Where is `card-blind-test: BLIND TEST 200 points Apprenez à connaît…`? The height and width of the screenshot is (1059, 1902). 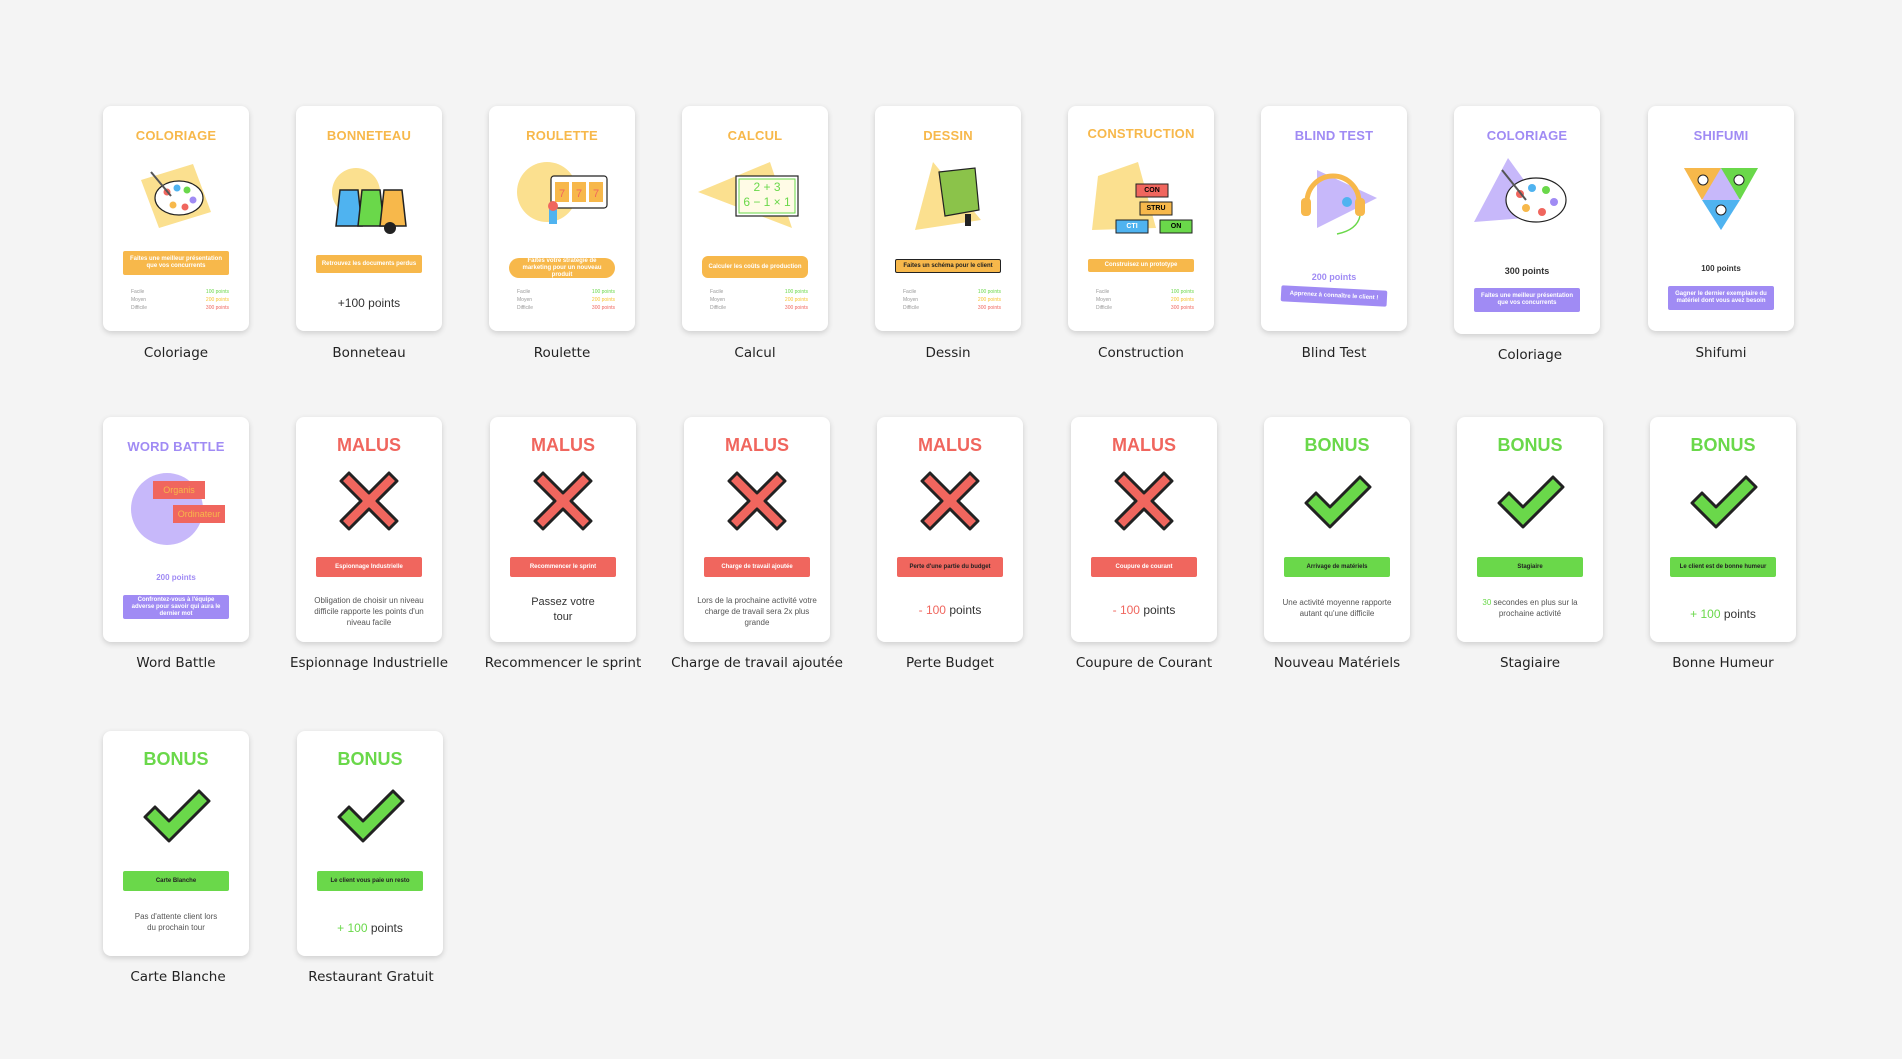 card-blind-test: BLIND TEST 200 points Apprenez à connaît… is located at coordinates (1334, 218).